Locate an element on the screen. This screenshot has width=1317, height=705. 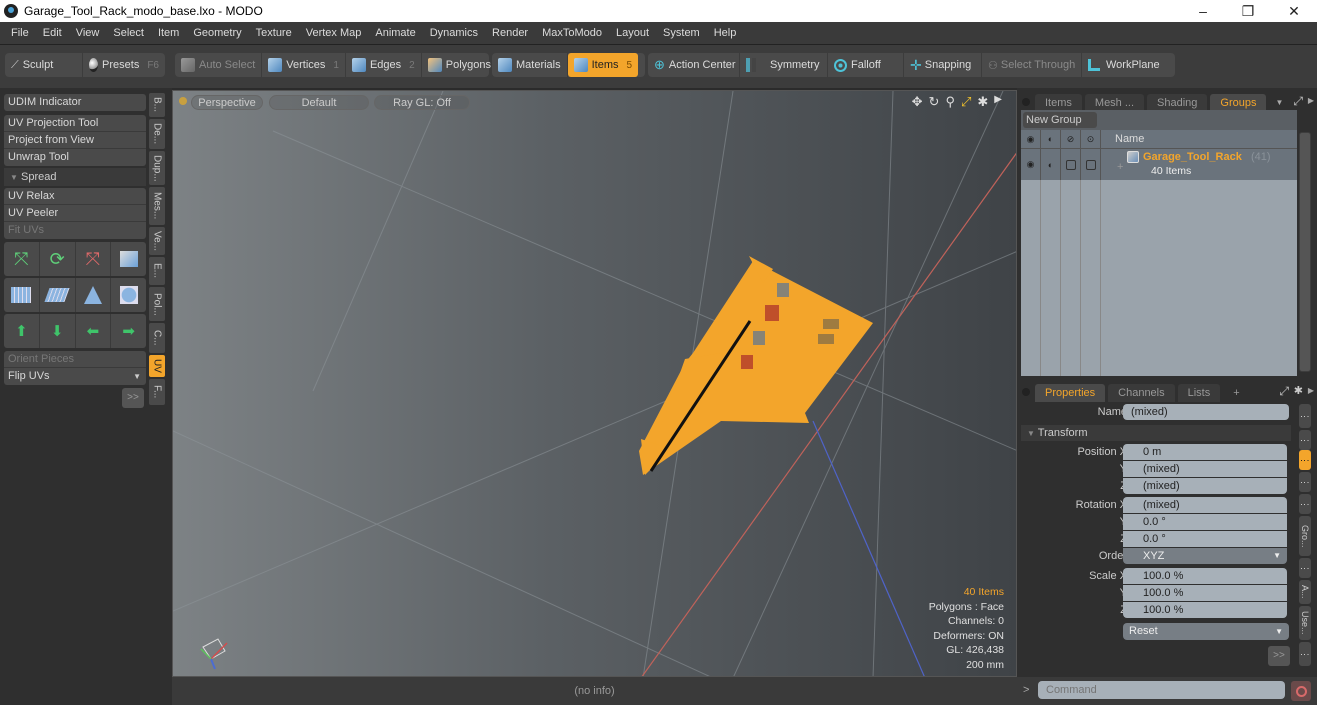
vertices-button: Vertices 1 is located at coordinates (304, 65).